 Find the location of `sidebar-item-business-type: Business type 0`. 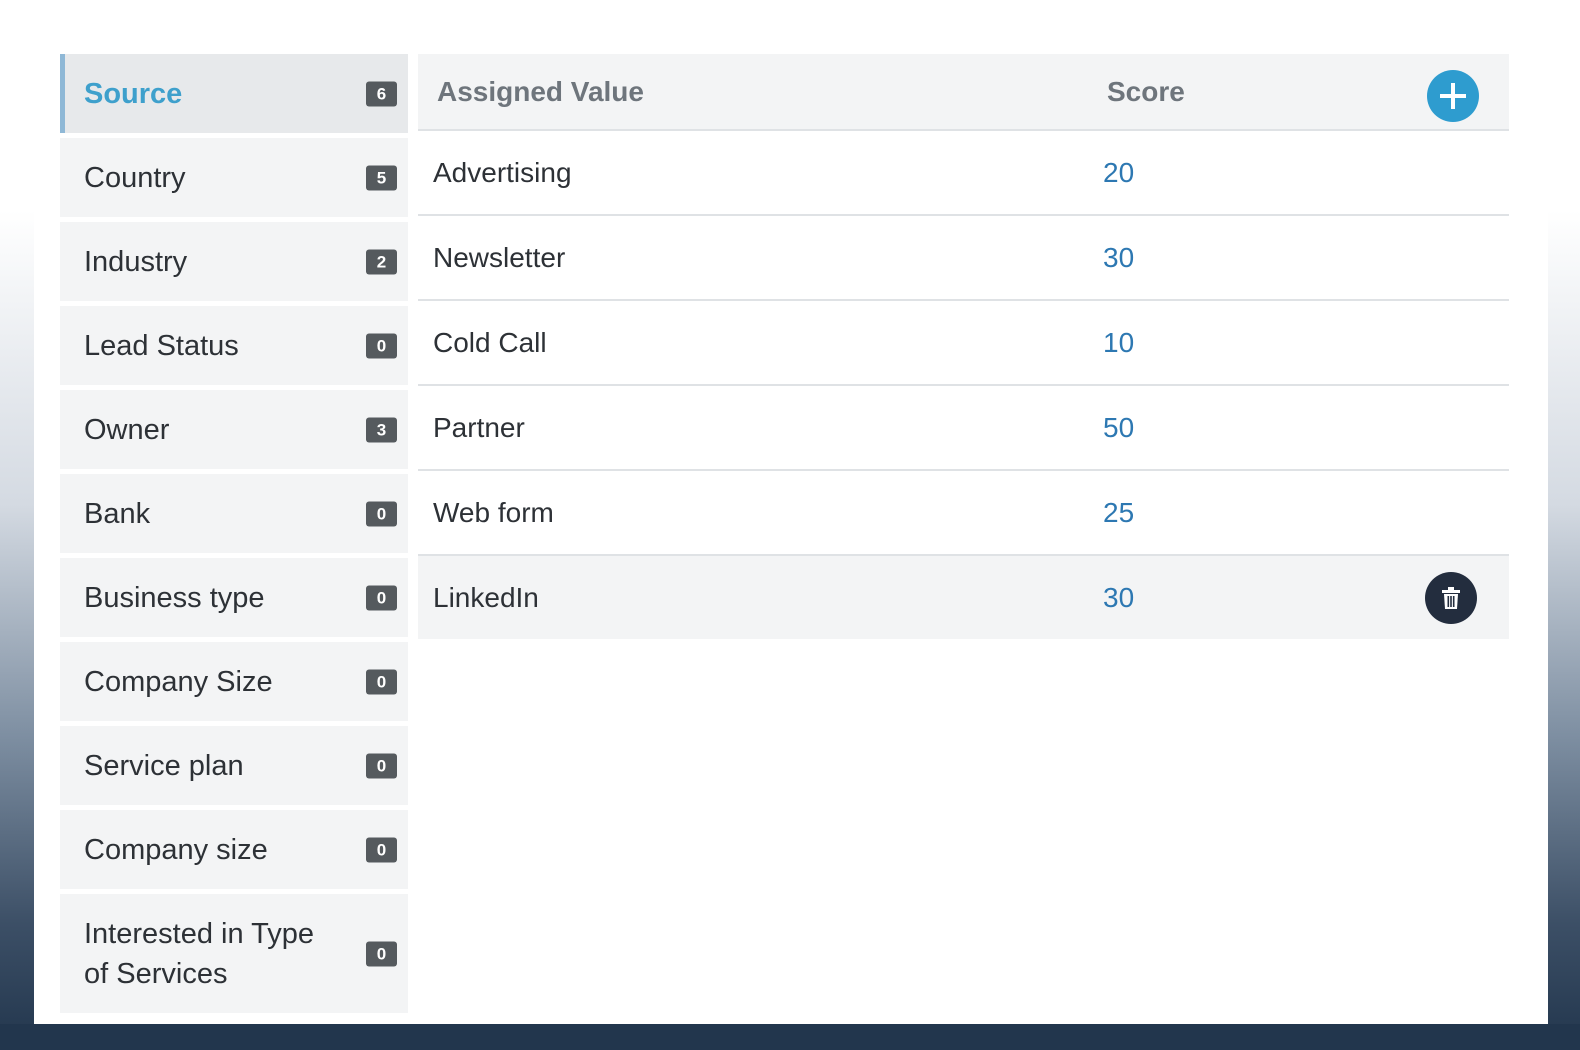

sidebar-item-business-type: Business type 0 is located at coordinates (234, 597).